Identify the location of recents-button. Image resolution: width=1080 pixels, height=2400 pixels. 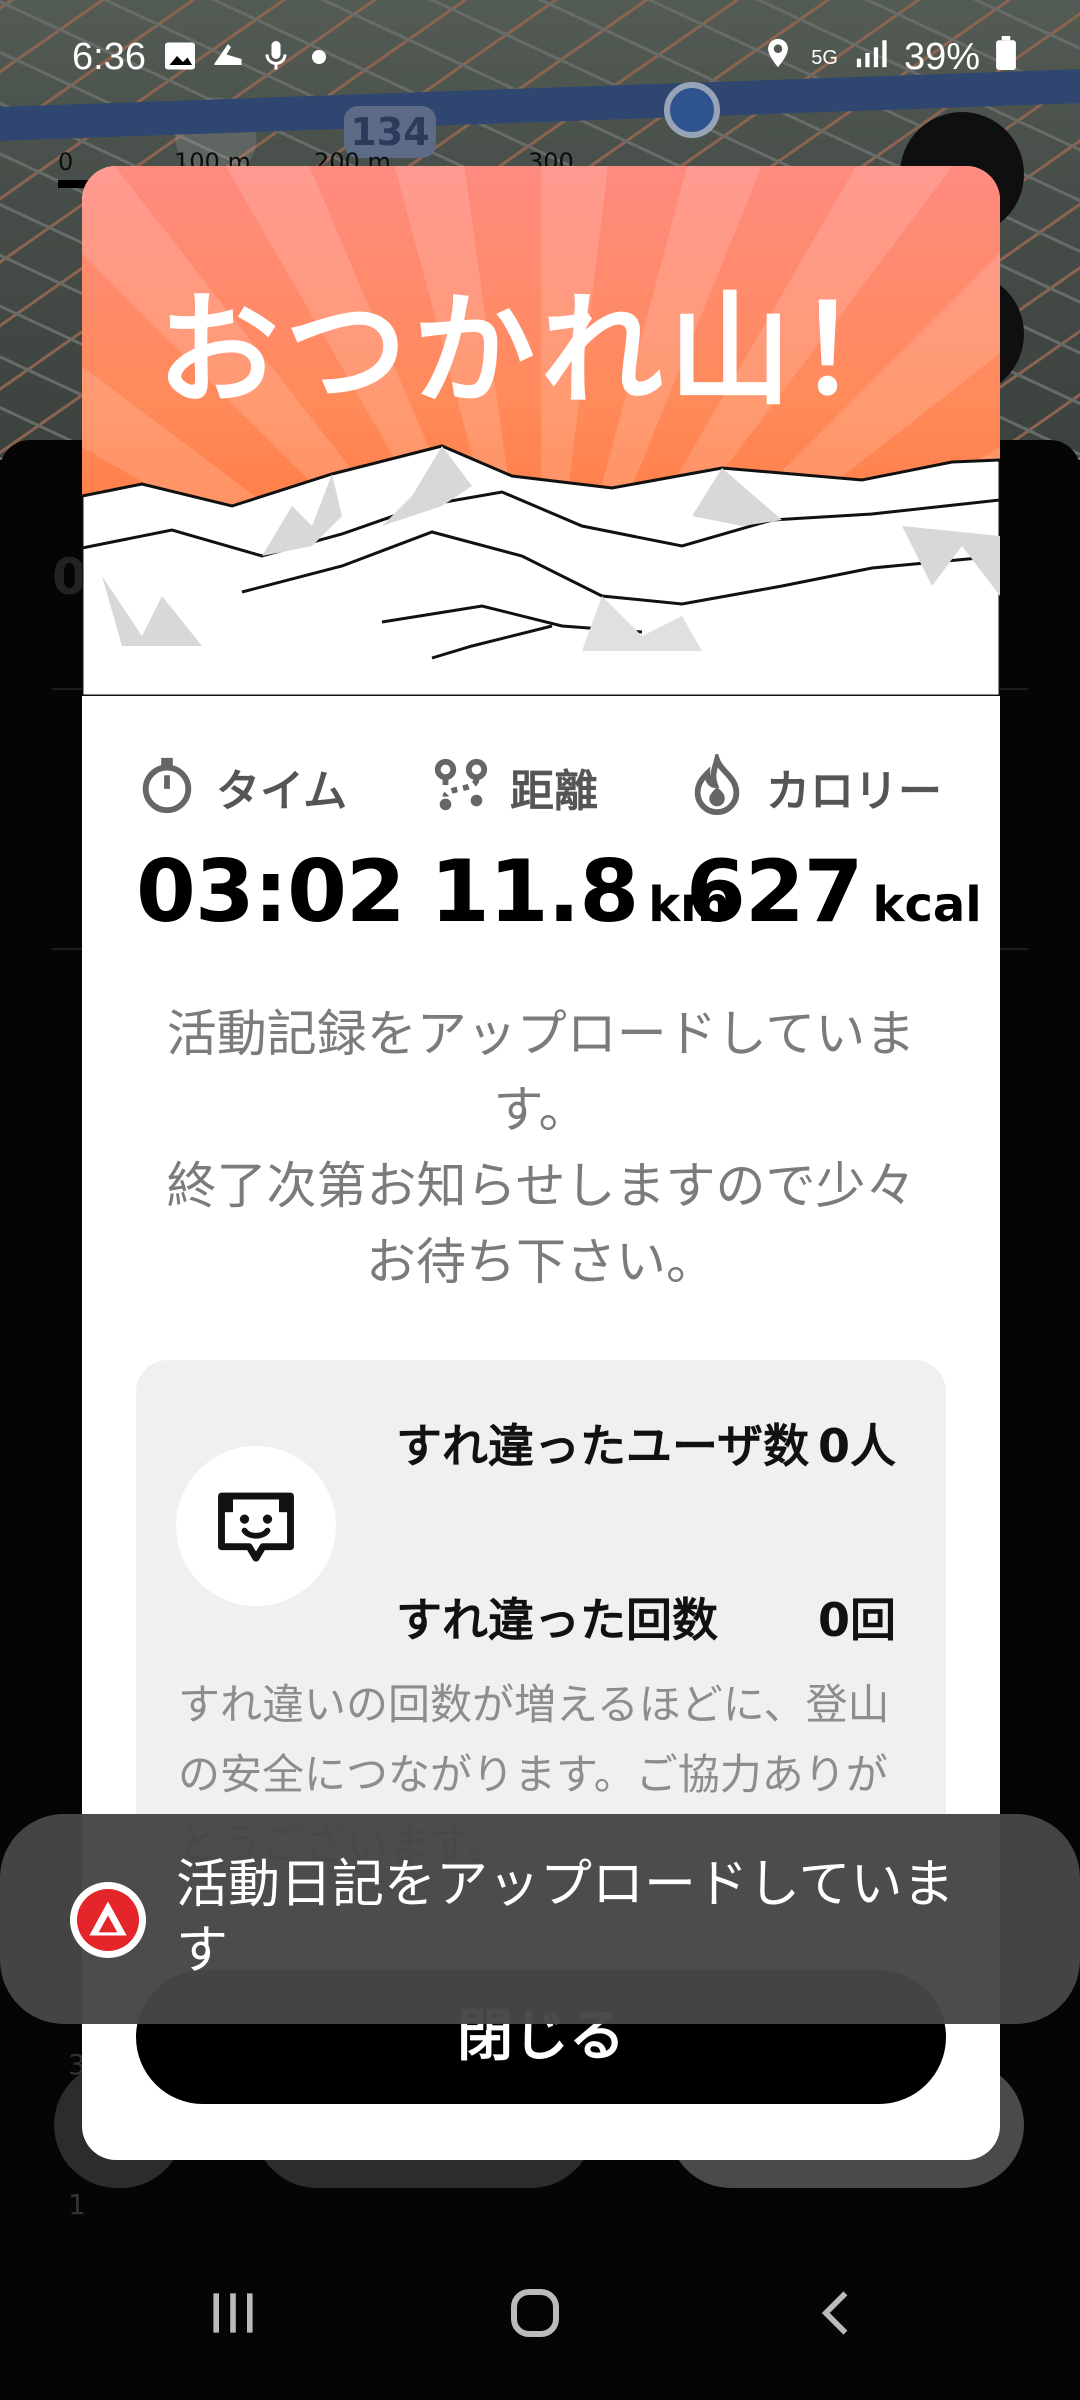
(233, 2315).